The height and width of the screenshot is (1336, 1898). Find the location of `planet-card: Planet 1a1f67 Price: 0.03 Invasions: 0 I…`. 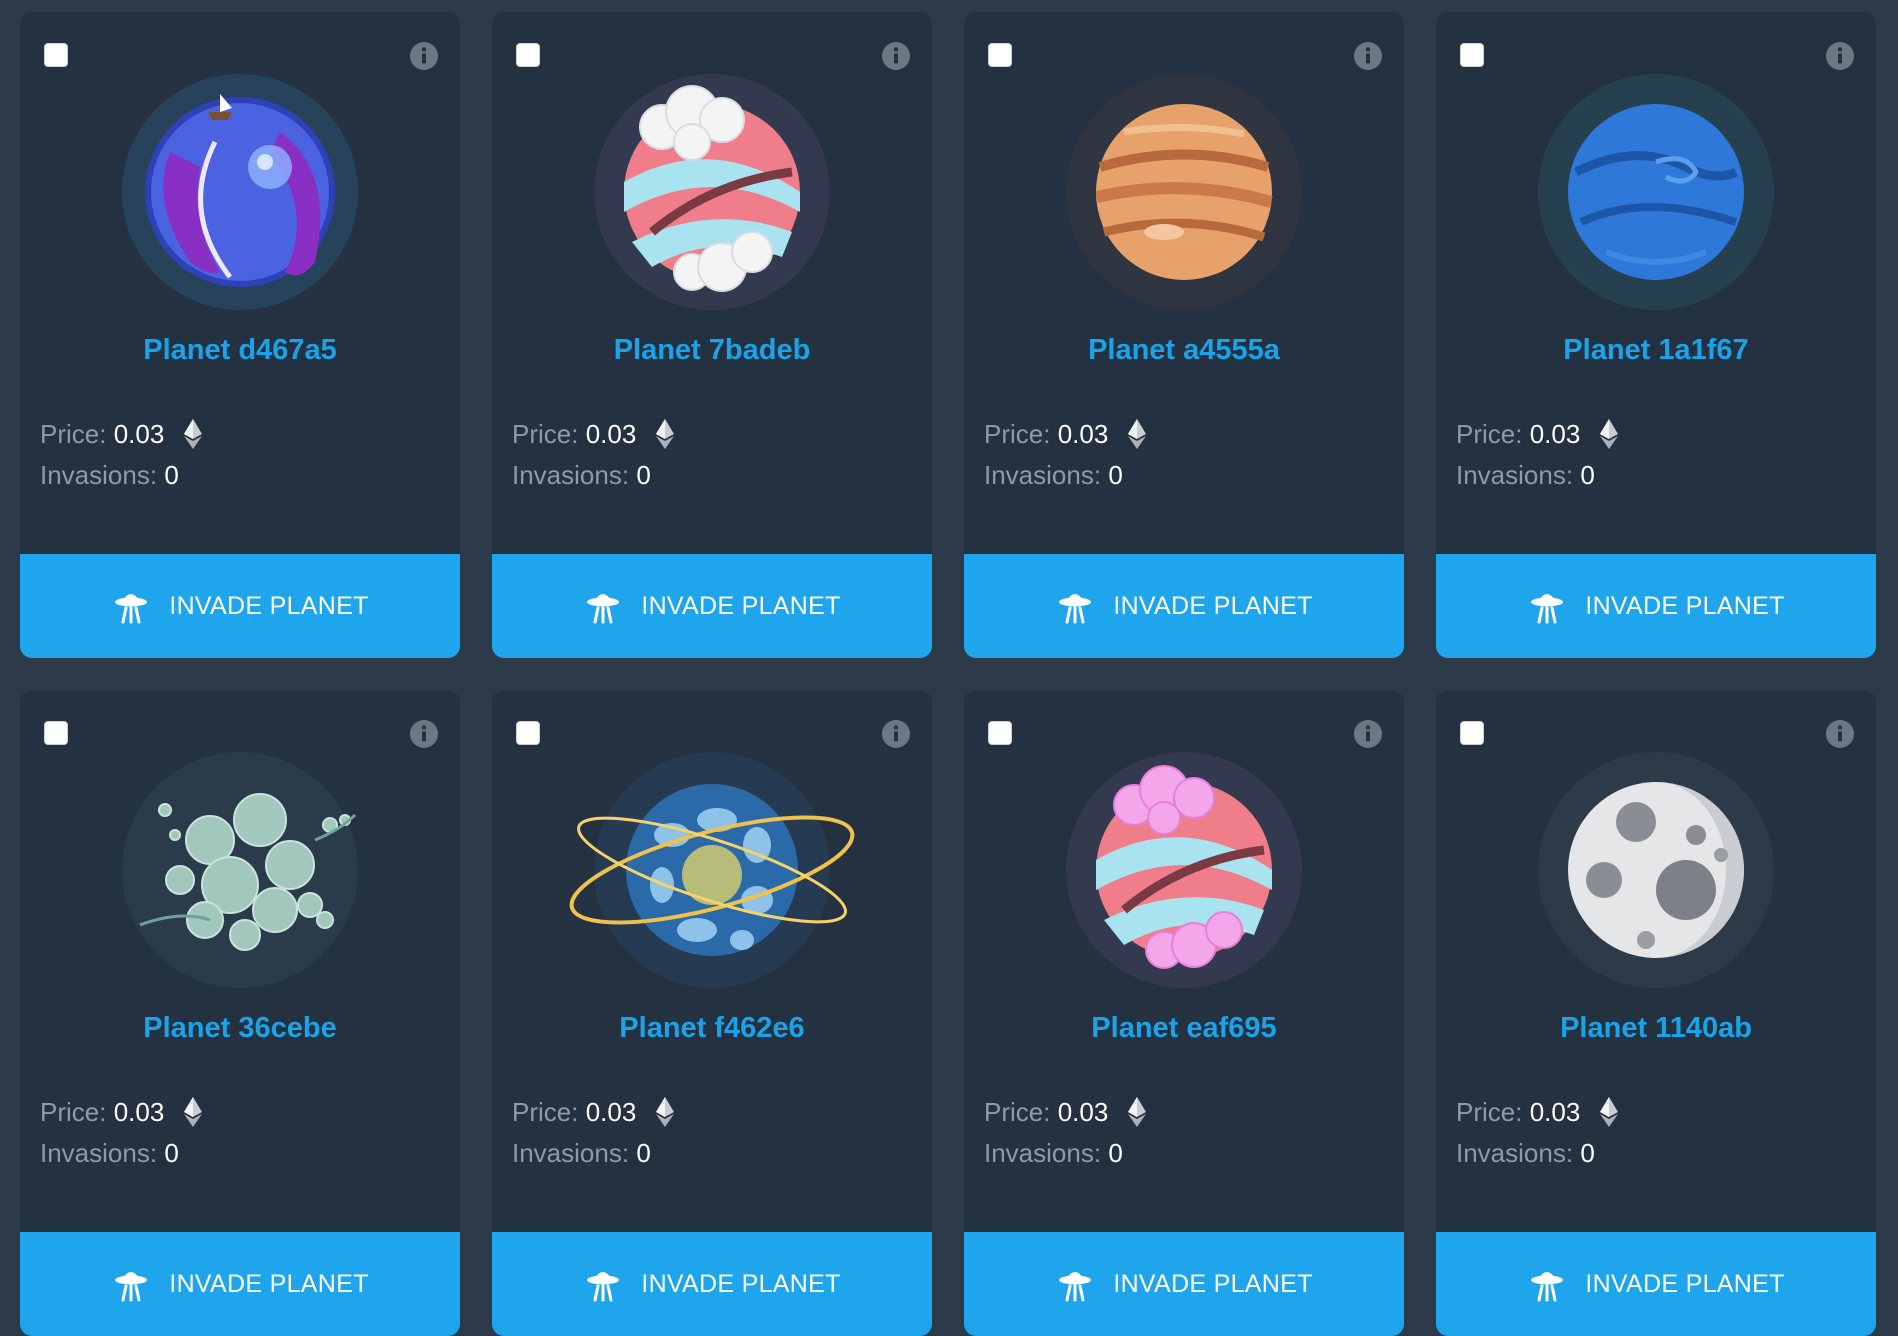

planet-card: Planet 1a1f67 Price: 0.03 Invasions: 0 I… is located at coordinates (1656, 335).